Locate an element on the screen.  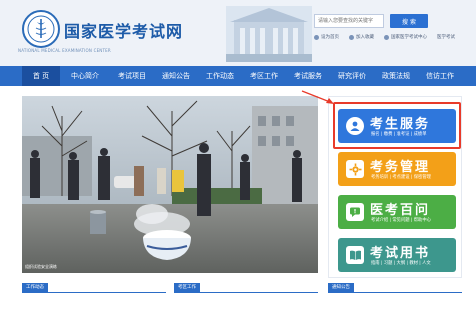
section-tab-region-work: 考区工作 is located at coordinates (187, 287).